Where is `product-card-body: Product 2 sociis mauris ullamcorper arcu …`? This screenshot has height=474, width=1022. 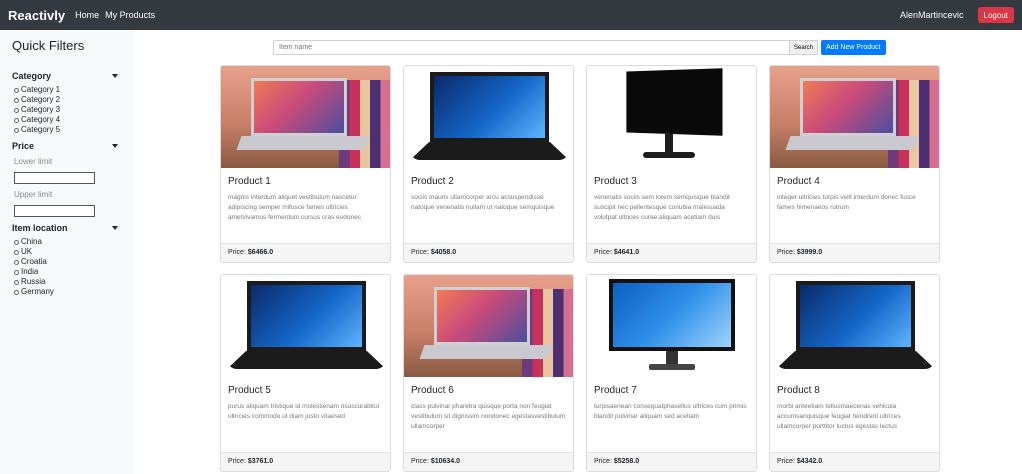
product-card-body: Product 2 sociis mauris ullamcorper arcu … is located at coordinates (488, 205).